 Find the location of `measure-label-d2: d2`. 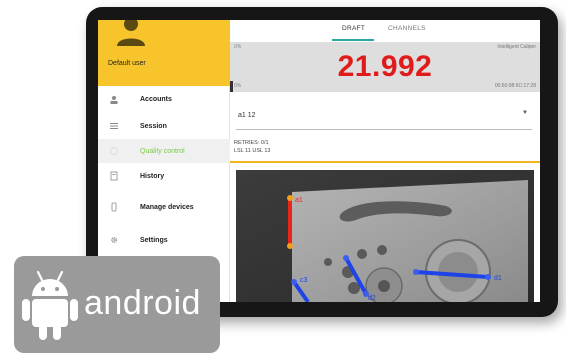

measure-label-d2: d2 is located at coordinates (372, 298).